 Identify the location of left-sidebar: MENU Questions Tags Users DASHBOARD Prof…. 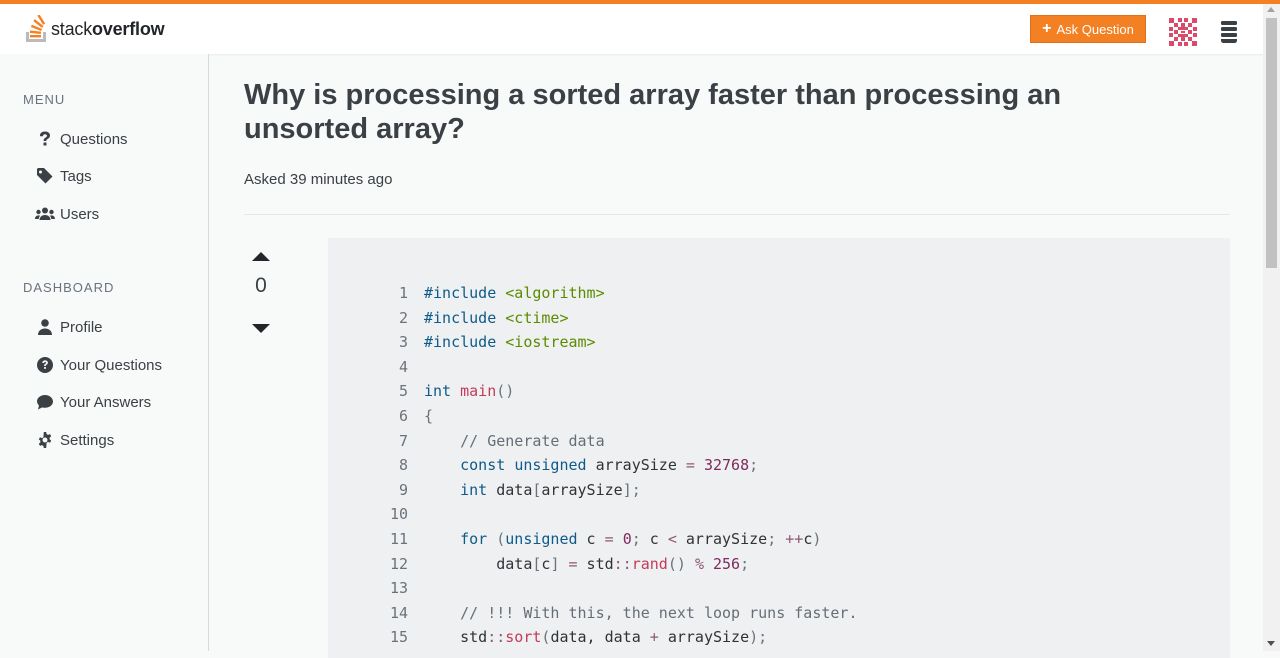
(104, 352).